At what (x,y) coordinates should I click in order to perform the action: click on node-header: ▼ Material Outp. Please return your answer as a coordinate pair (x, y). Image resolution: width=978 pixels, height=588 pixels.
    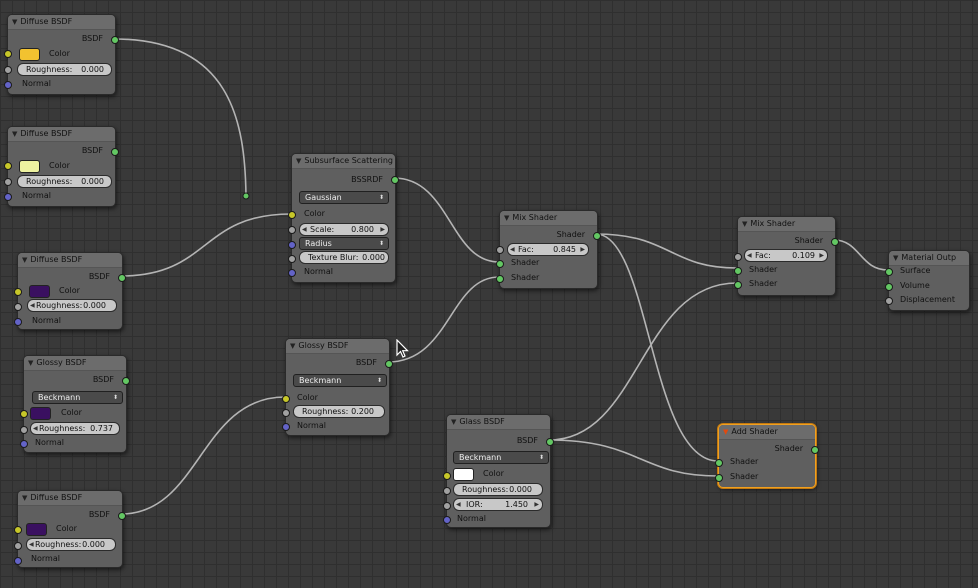
    Looking at the image, I should click on (929, 258).